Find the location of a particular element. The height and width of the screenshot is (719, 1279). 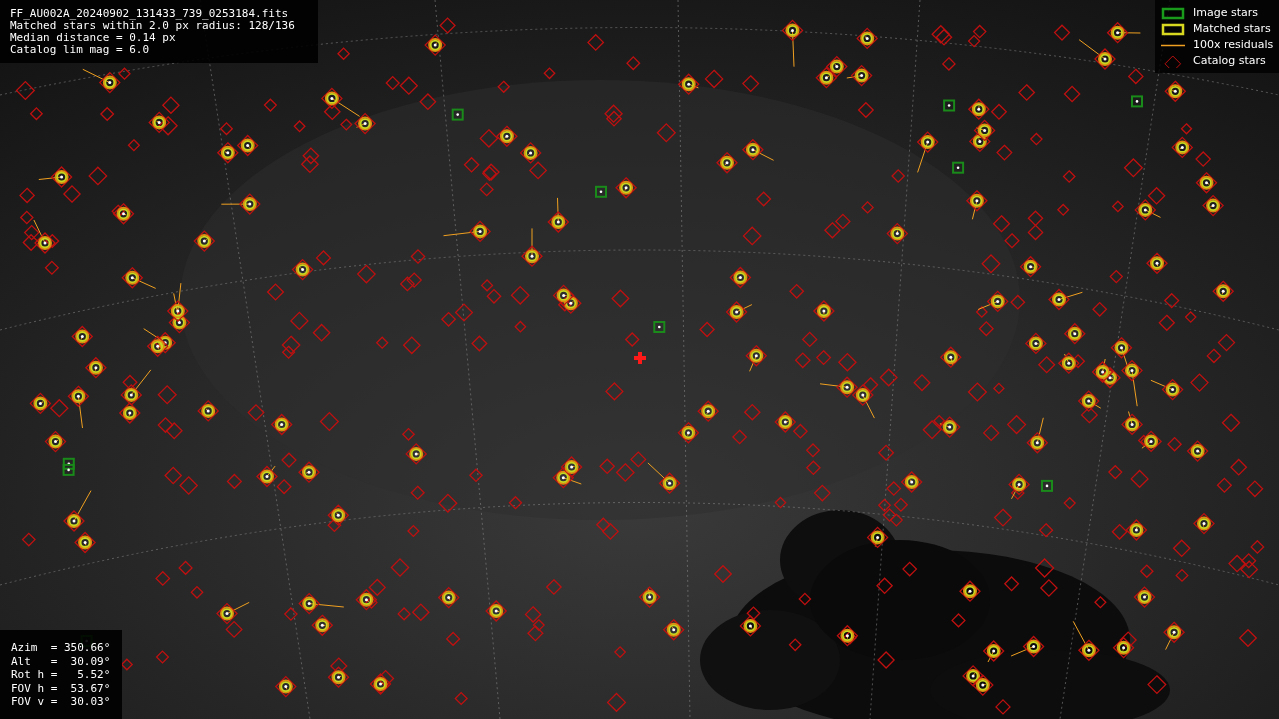

info-text: FF_AU002A_20240902_131433_739_0253184.fits is located at coordinates (150, 14).